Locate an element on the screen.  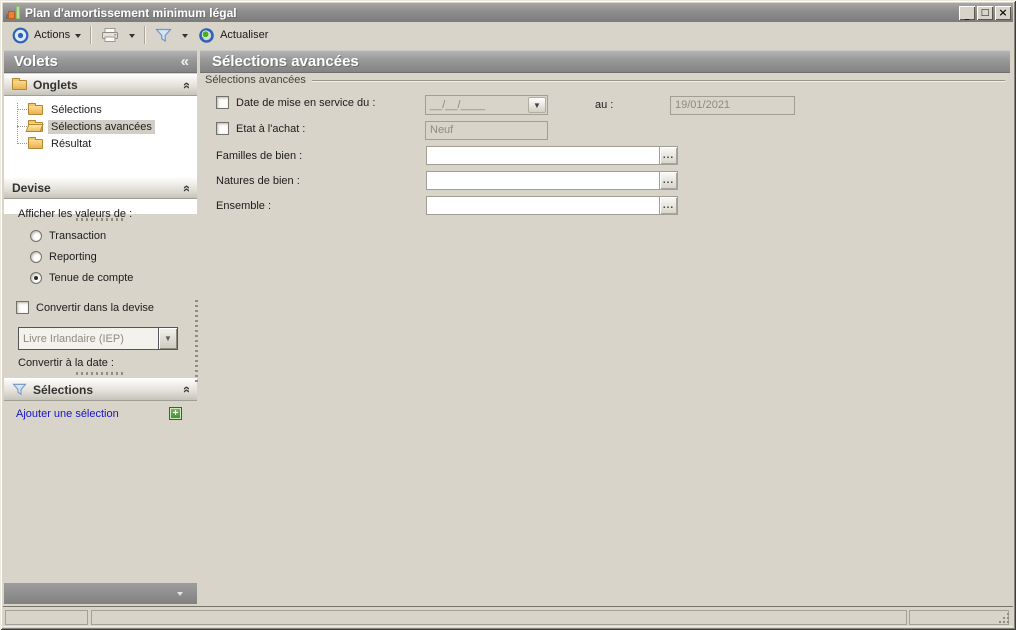
devise-title: Devise is located at coordinates (31, 188).